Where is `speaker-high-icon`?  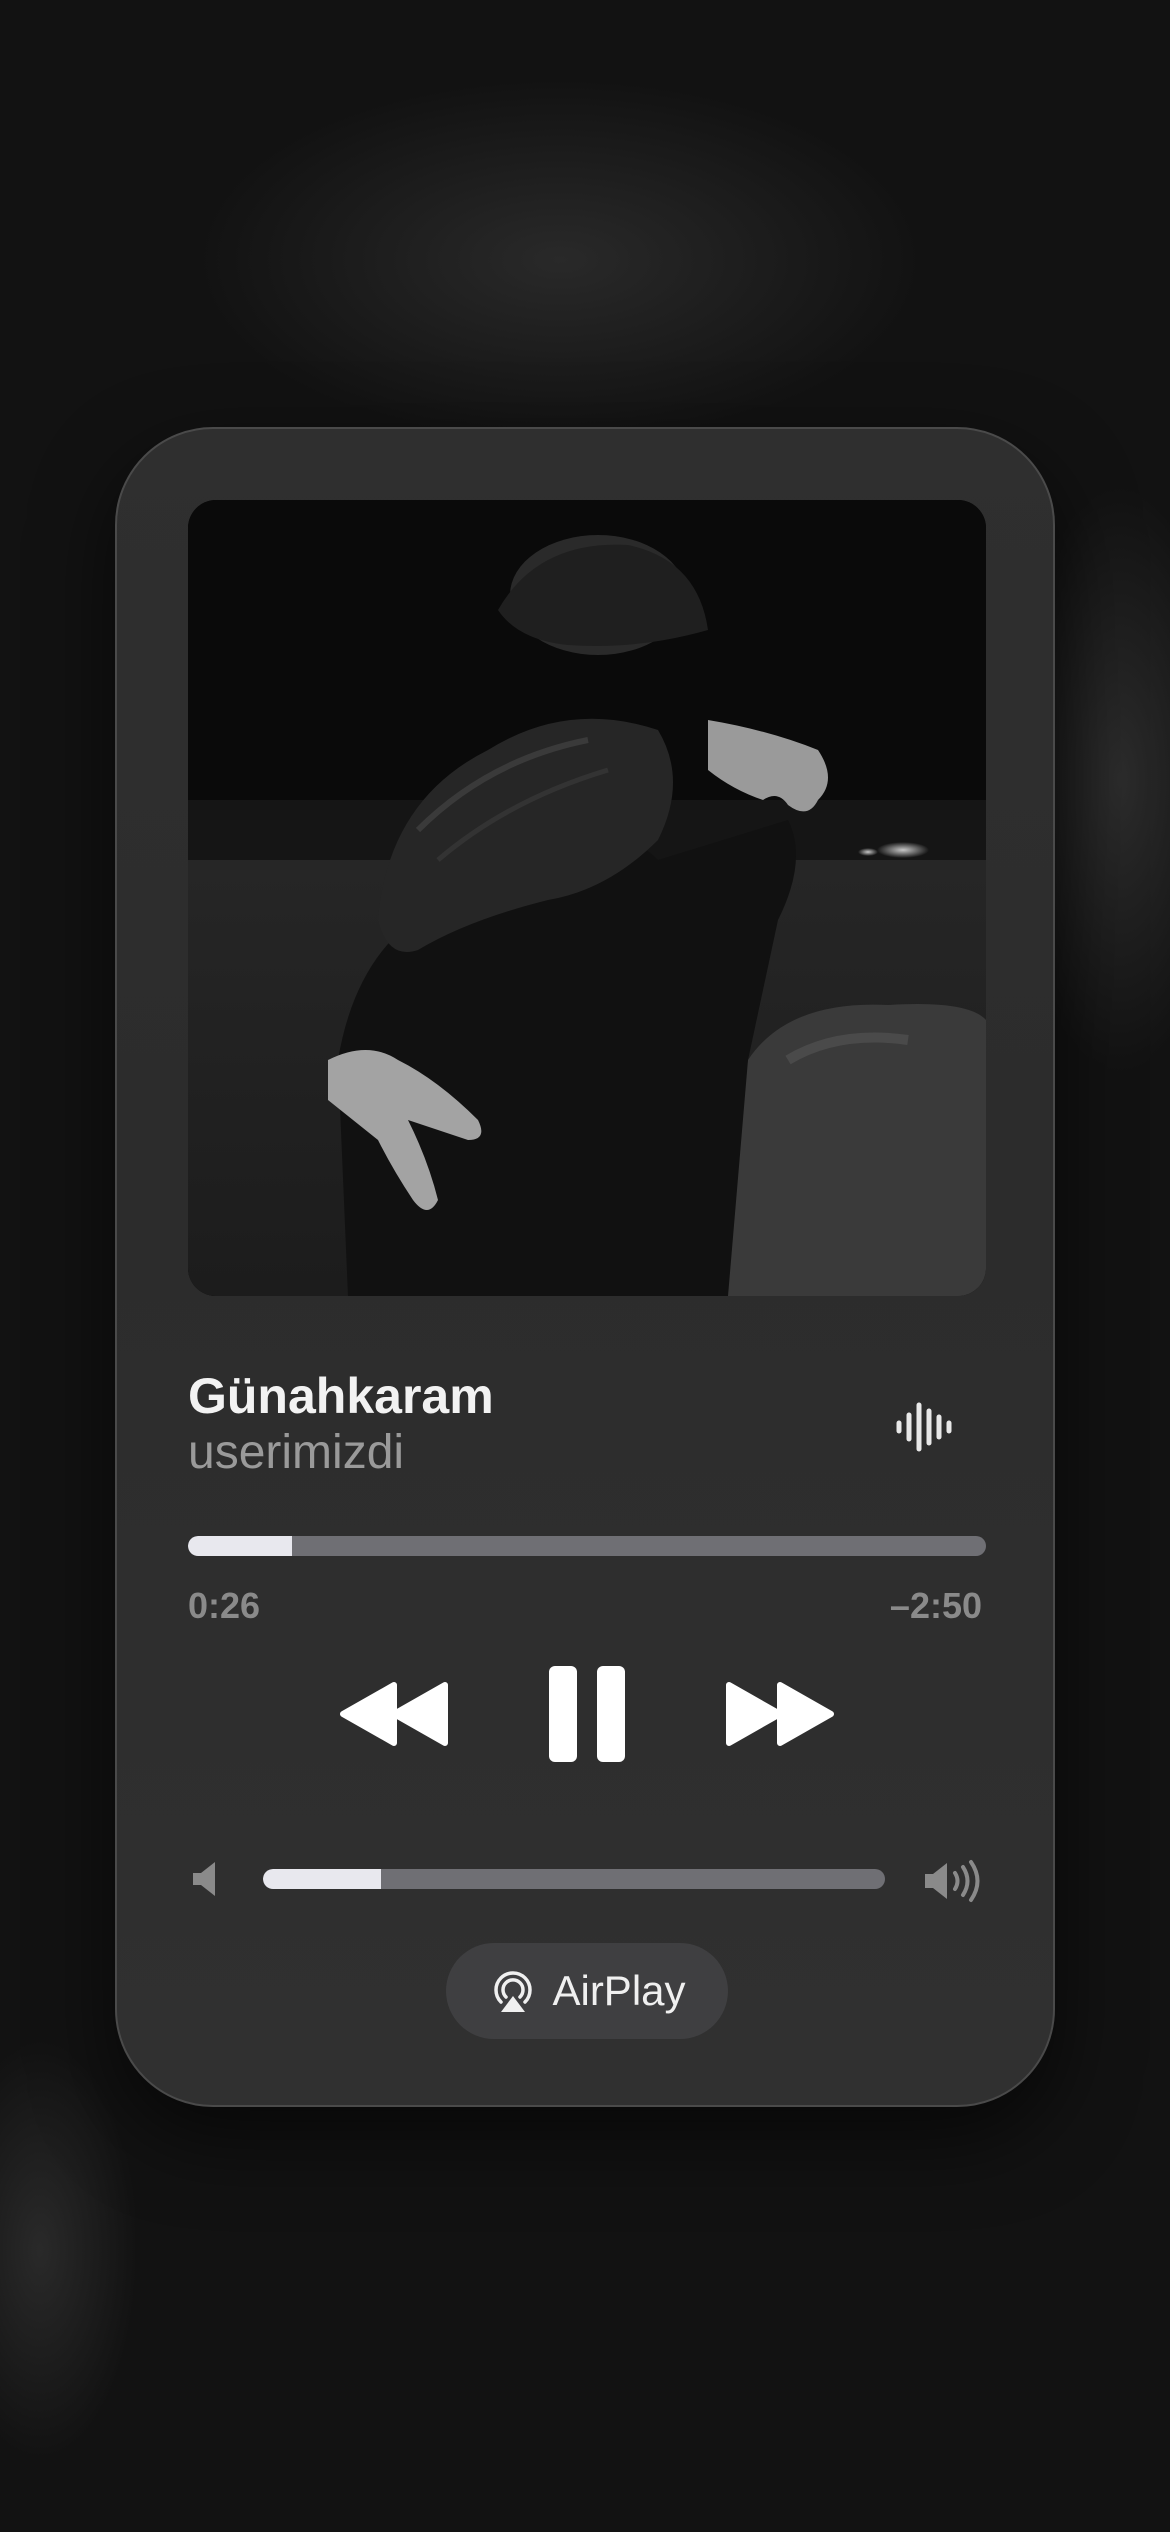
speaker-high-icon is located at coordinates (954, 1881).